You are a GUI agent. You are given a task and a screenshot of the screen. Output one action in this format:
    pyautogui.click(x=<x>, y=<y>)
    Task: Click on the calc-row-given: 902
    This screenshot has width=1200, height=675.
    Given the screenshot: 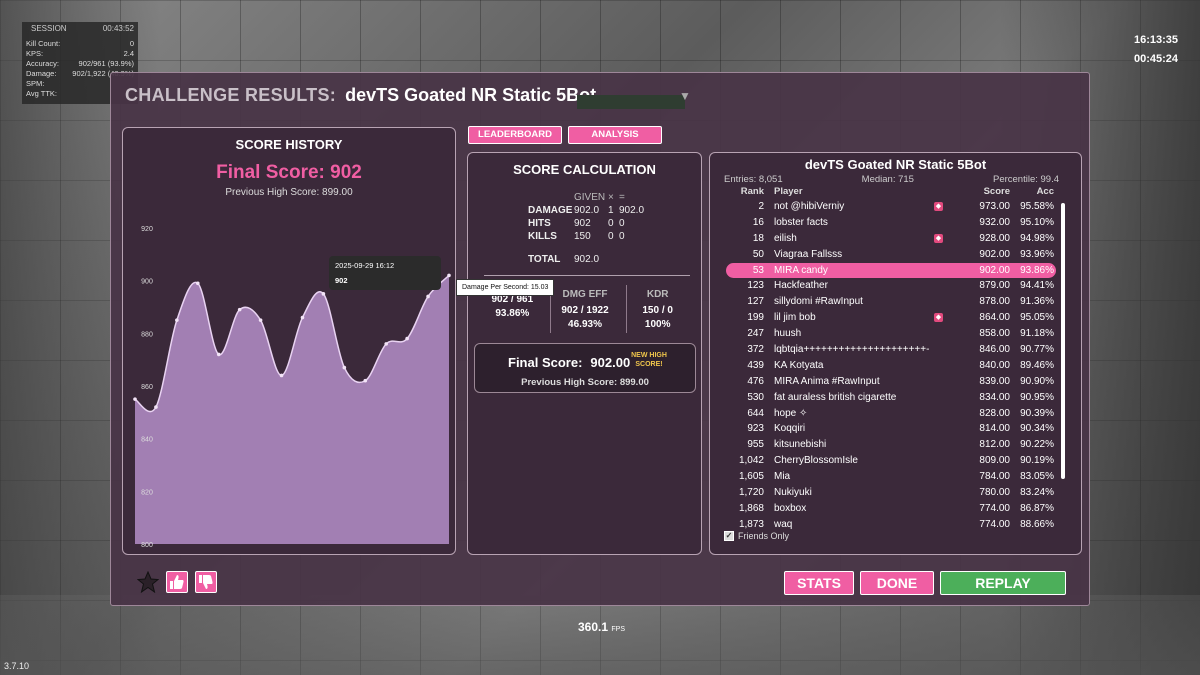 What is the action you would take?
    pyautogui.click(x=582, y=223)
    